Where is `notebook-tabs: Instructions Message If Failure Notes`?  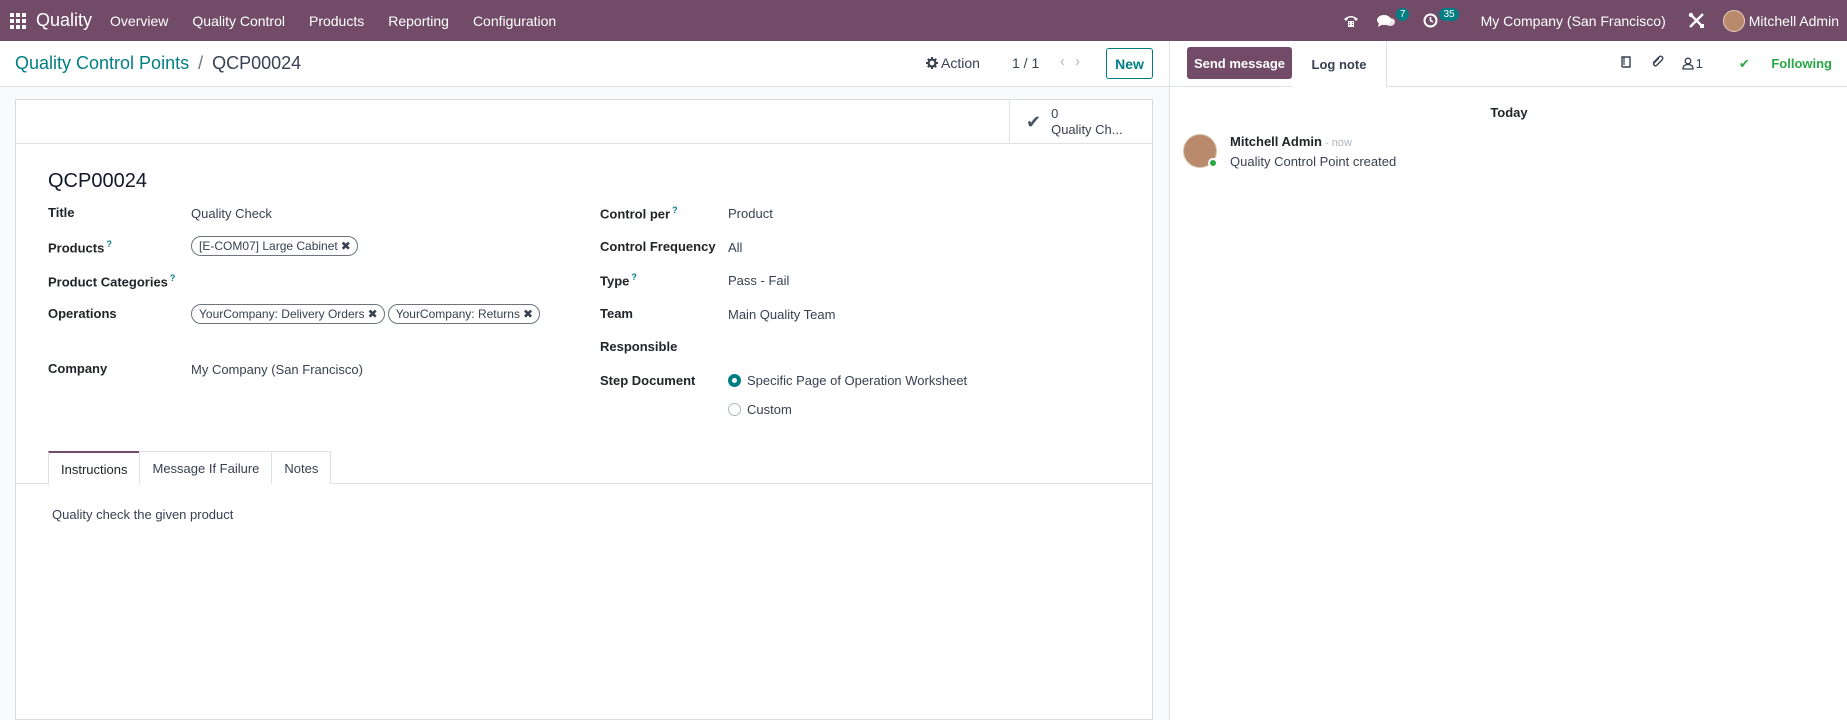
notebook-tabs: Instructions Message If Failure Notes is located at coordinates (190, 468).